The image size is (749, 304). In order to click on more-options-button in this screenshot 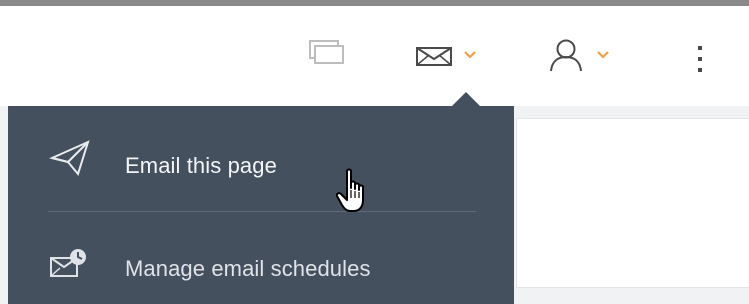, I will do `click(700, 58)`.